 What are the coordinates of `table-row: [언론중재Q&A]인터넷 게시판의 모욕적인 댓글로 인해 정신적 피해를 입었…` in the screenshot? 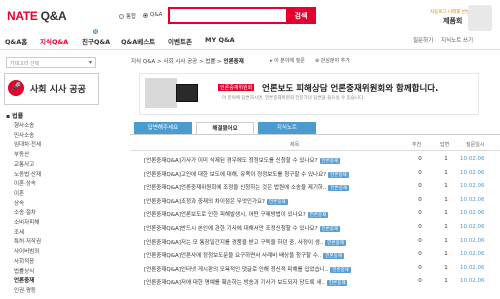 It's located at (318, 270).